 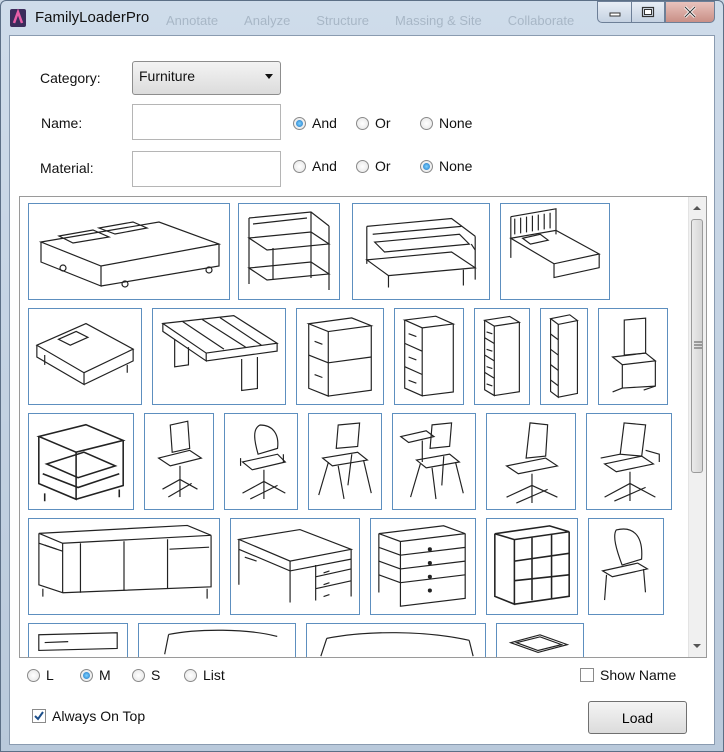 I want to click on executive-chair-icon, so click(x=630, y=462).